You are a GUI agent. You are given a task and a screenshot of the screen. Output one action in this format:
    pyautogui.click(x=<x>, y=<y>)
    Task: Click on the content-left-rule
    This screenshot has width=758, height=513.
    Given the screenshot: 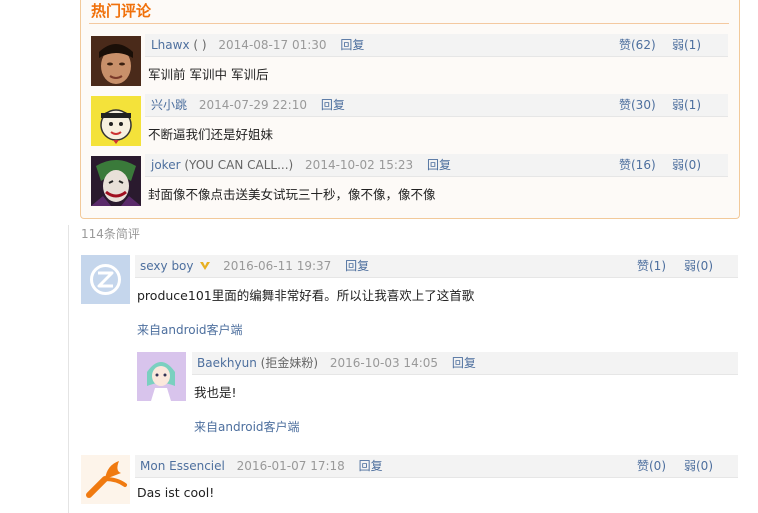 What is the action you would take?
    pyautogui.click(x=68, y=369)
    